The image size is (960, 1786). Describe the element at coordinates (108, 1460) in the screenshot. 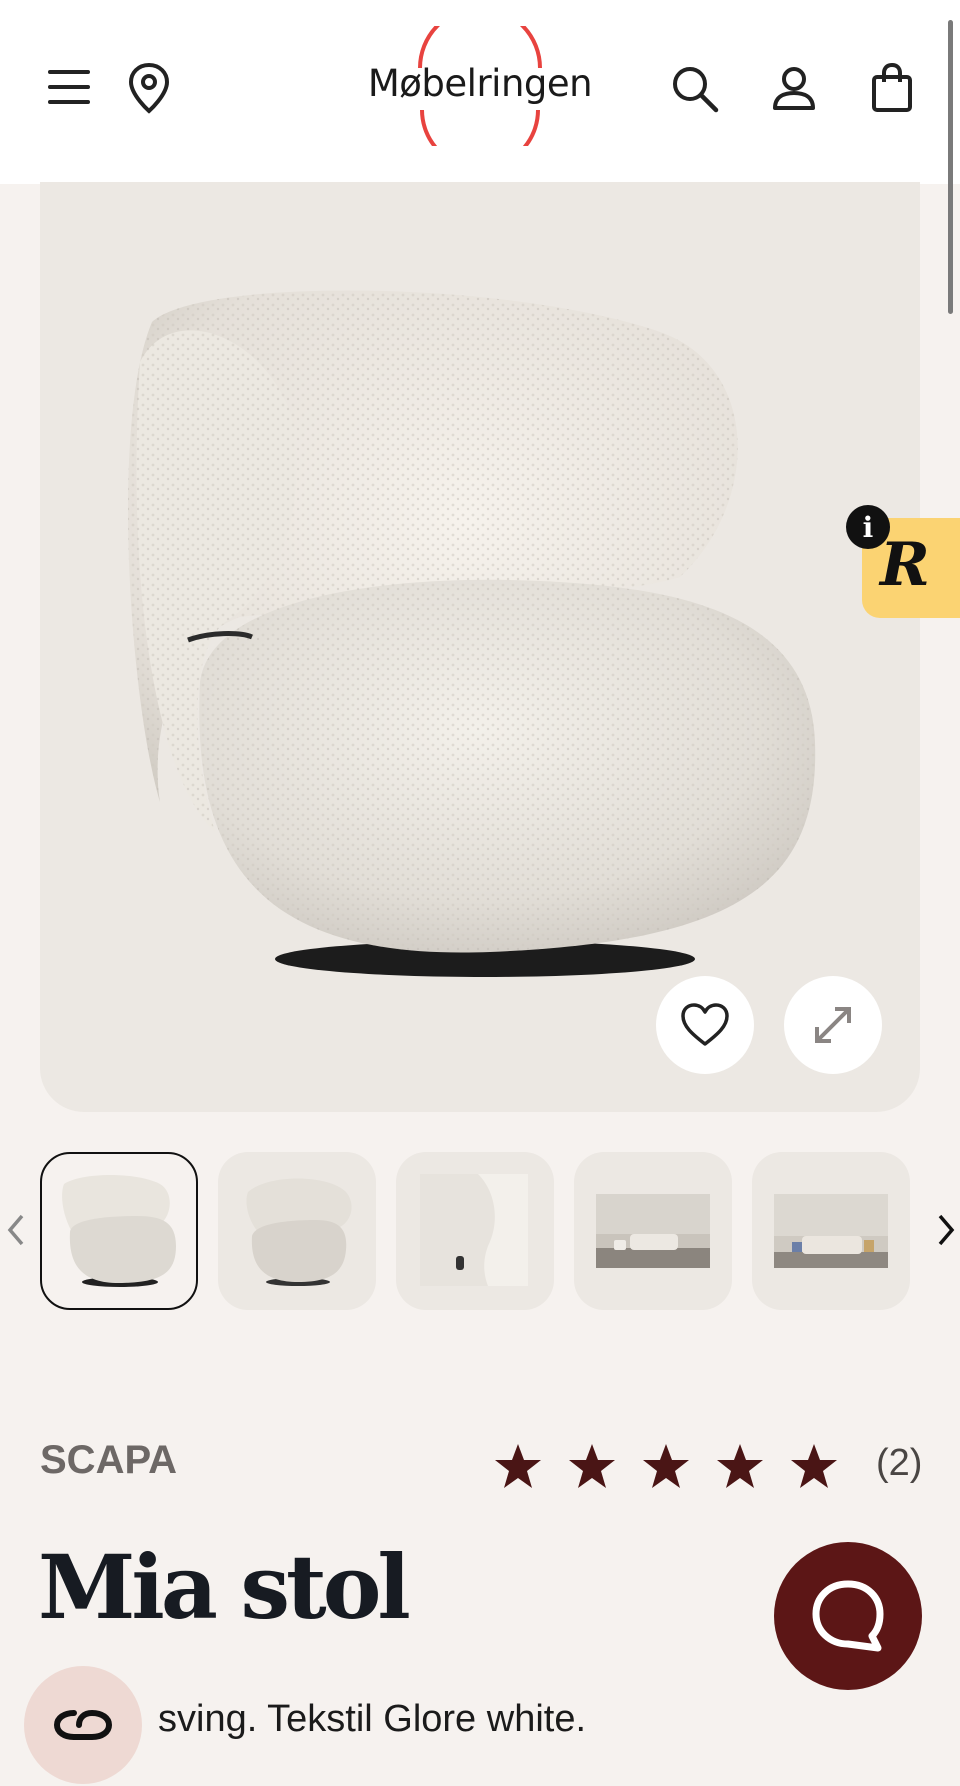

I see `product-brand: SCAPA` at that location.